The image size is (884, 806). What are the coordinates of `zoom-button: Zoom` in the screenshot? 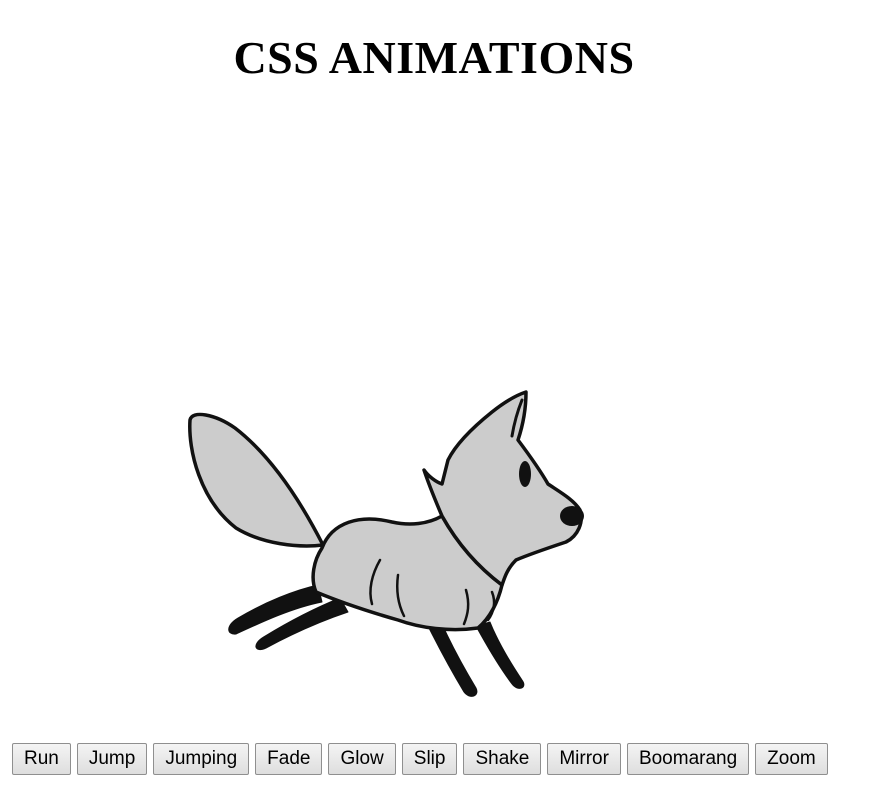 It's located at (791, 759).